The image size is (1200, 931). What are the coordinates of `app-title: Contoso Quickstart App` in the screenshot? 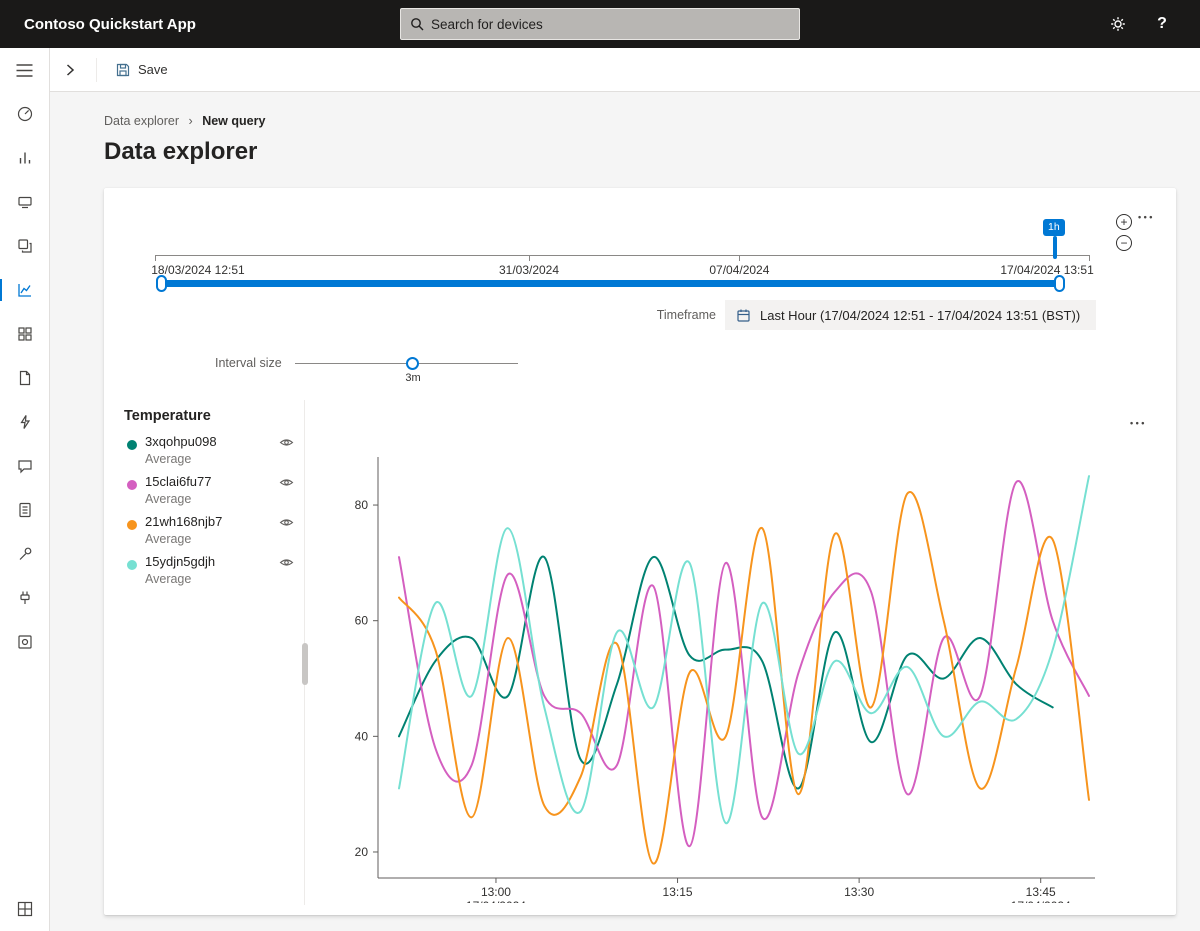 It's located at (110, 24).